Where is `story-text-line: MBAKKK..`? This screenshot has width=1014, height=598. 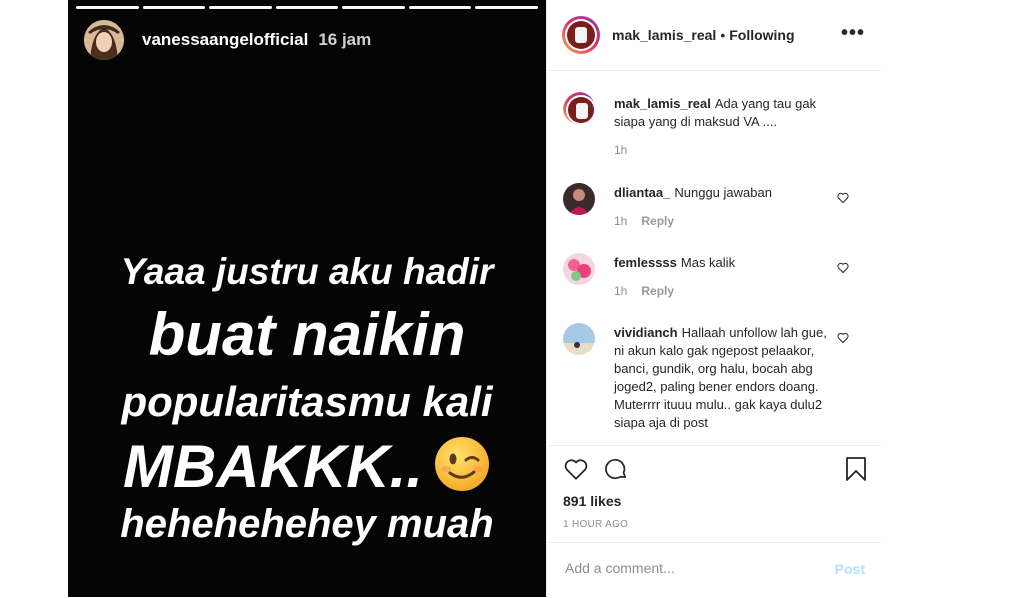
story-text-line: MBAKKK.. is located at coordinates (273, 466).